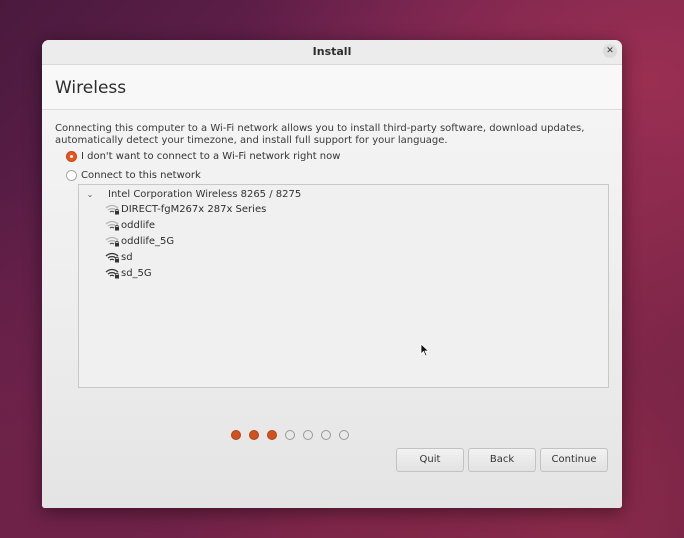  I want to click on network-item: DIRECT-fgM267x 287x Series, so click(185, 209).